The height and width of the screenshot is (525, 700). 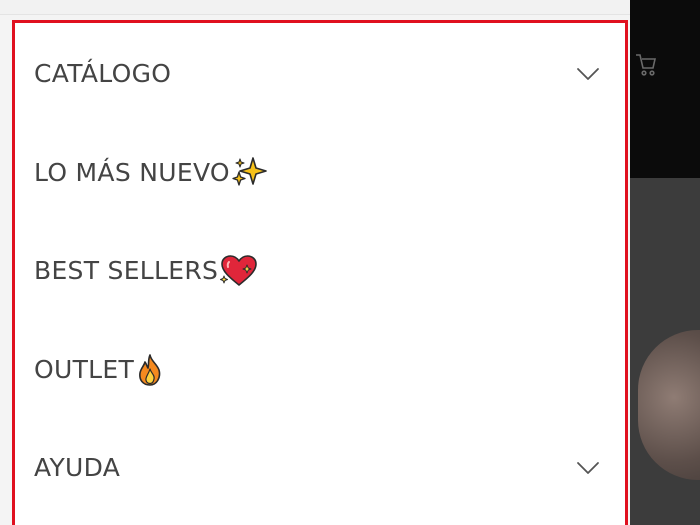 I want to click on menu-item-label: OUTLET, so click(x=99, y=370).